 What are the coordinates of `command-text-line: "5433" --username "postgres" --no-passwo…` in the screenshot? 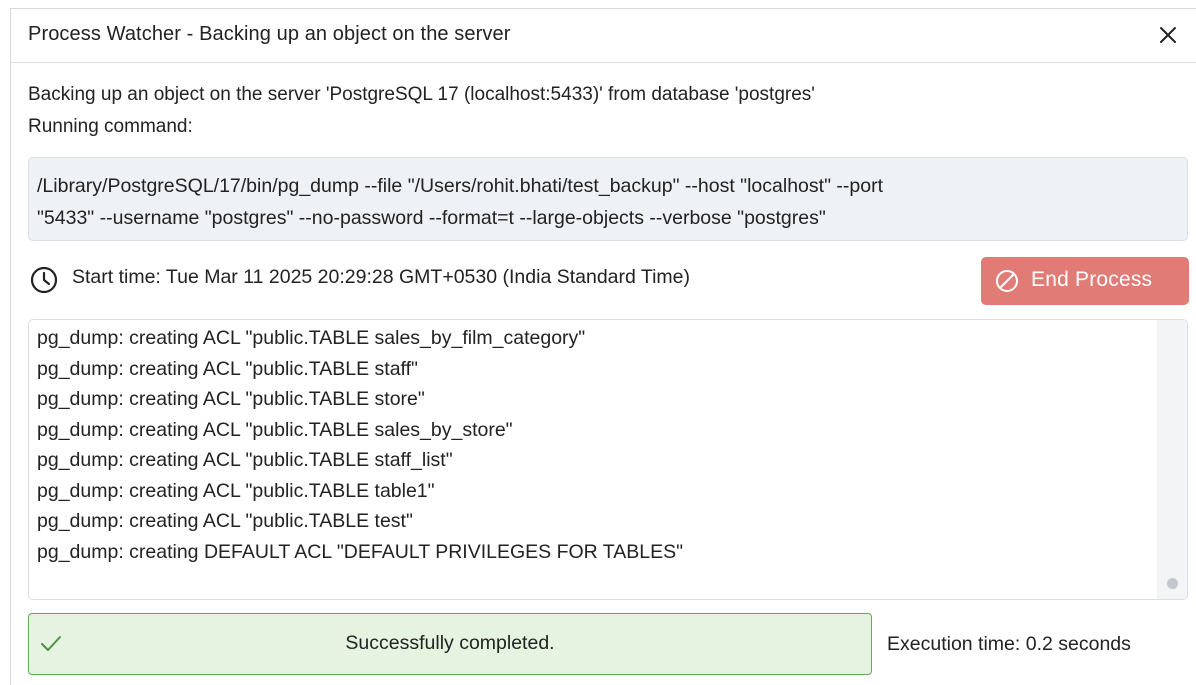 It's located at (431, 218).